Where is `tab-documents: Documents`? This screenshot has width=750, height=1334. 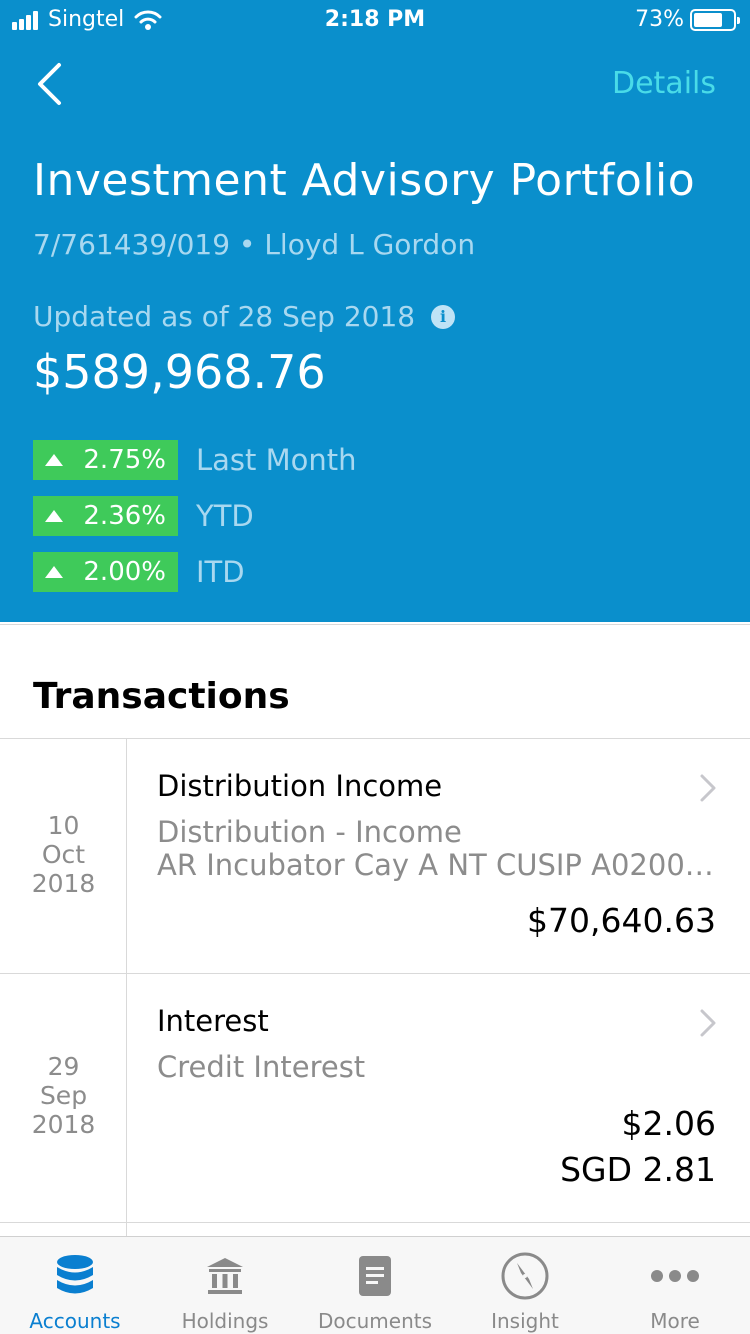
tab-documents: Documents is located at coordinates (375, 1285).